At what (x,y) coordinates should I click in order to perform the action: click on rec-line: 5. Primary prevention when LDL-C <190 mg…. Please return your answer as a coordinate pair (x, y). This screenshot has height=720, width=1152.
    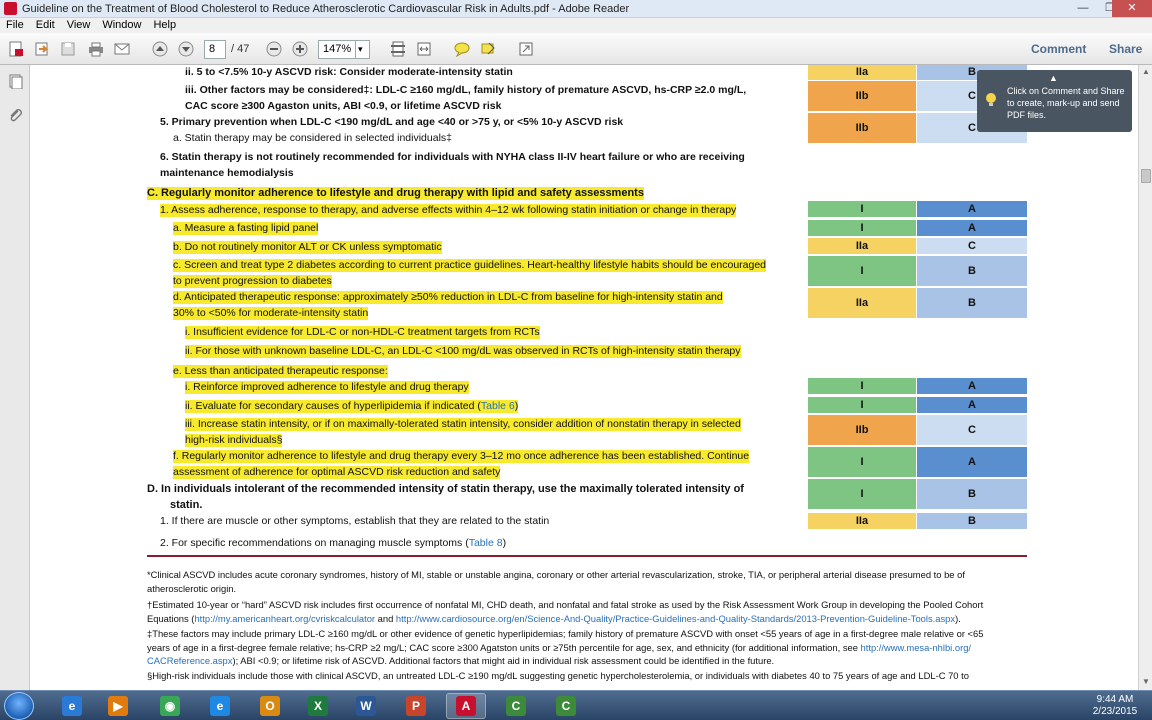
    Looking at the image, I should click on (392, 122).